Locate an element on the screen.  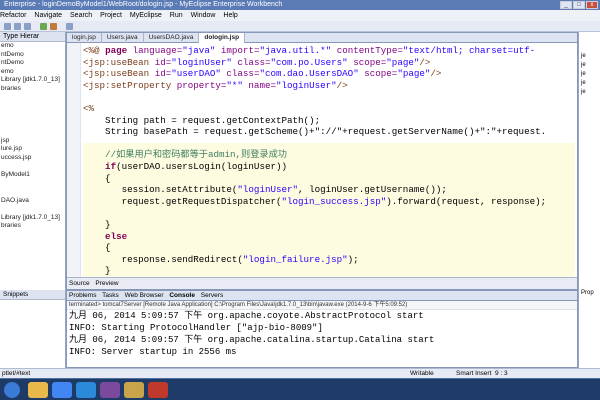
tab-problems: Problems is located at coordinates (82, 295).